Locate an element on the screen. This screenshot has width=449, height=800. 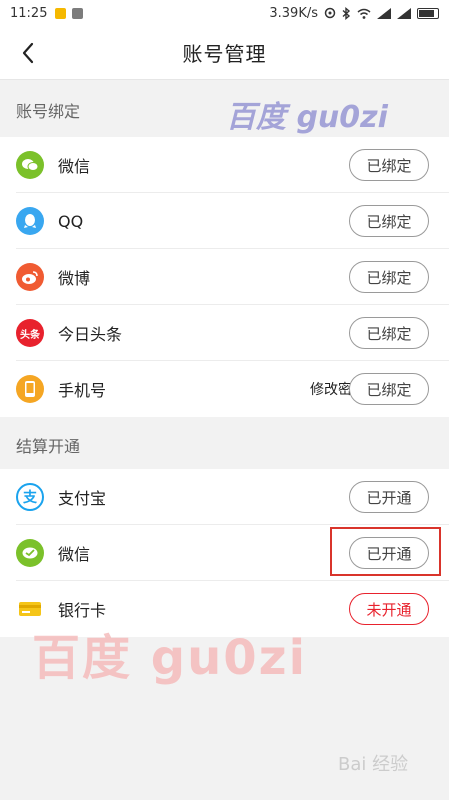
alipay-icon: 支 is located at coordinates (30, 497).